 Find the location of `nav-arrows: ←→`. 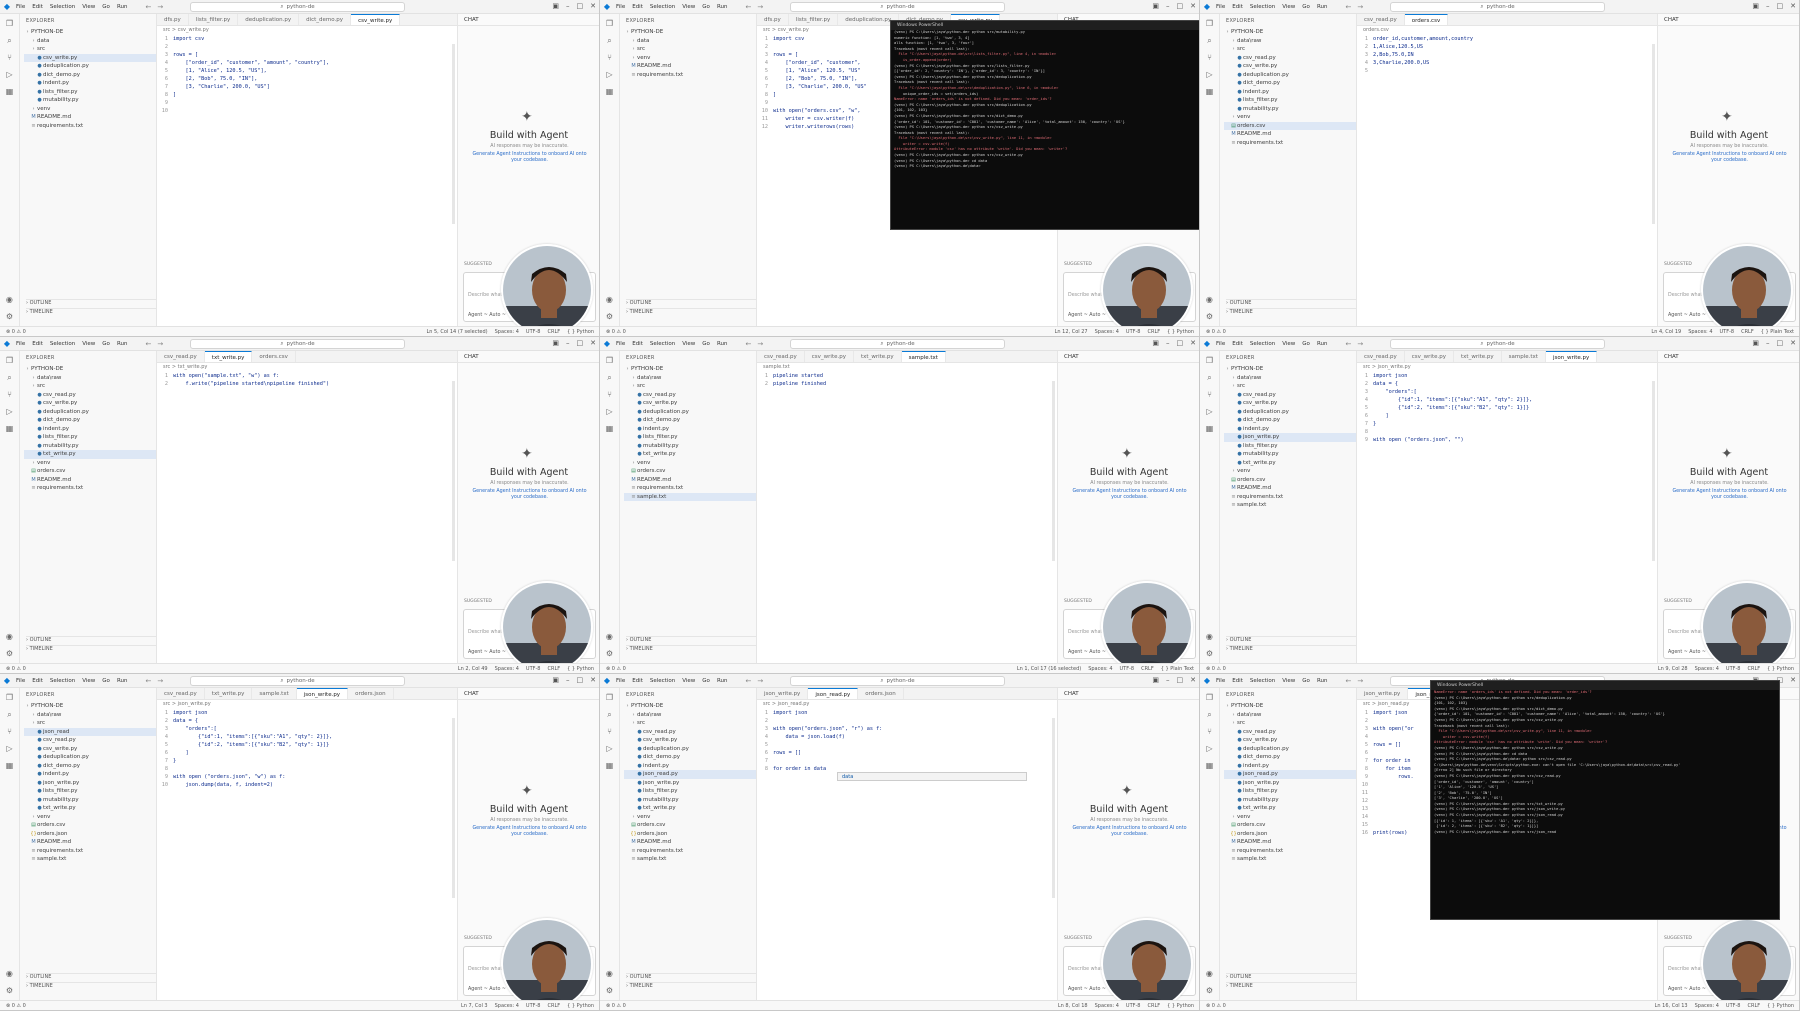

nav-arrows: ←→ is located at coordinates (757, 344).